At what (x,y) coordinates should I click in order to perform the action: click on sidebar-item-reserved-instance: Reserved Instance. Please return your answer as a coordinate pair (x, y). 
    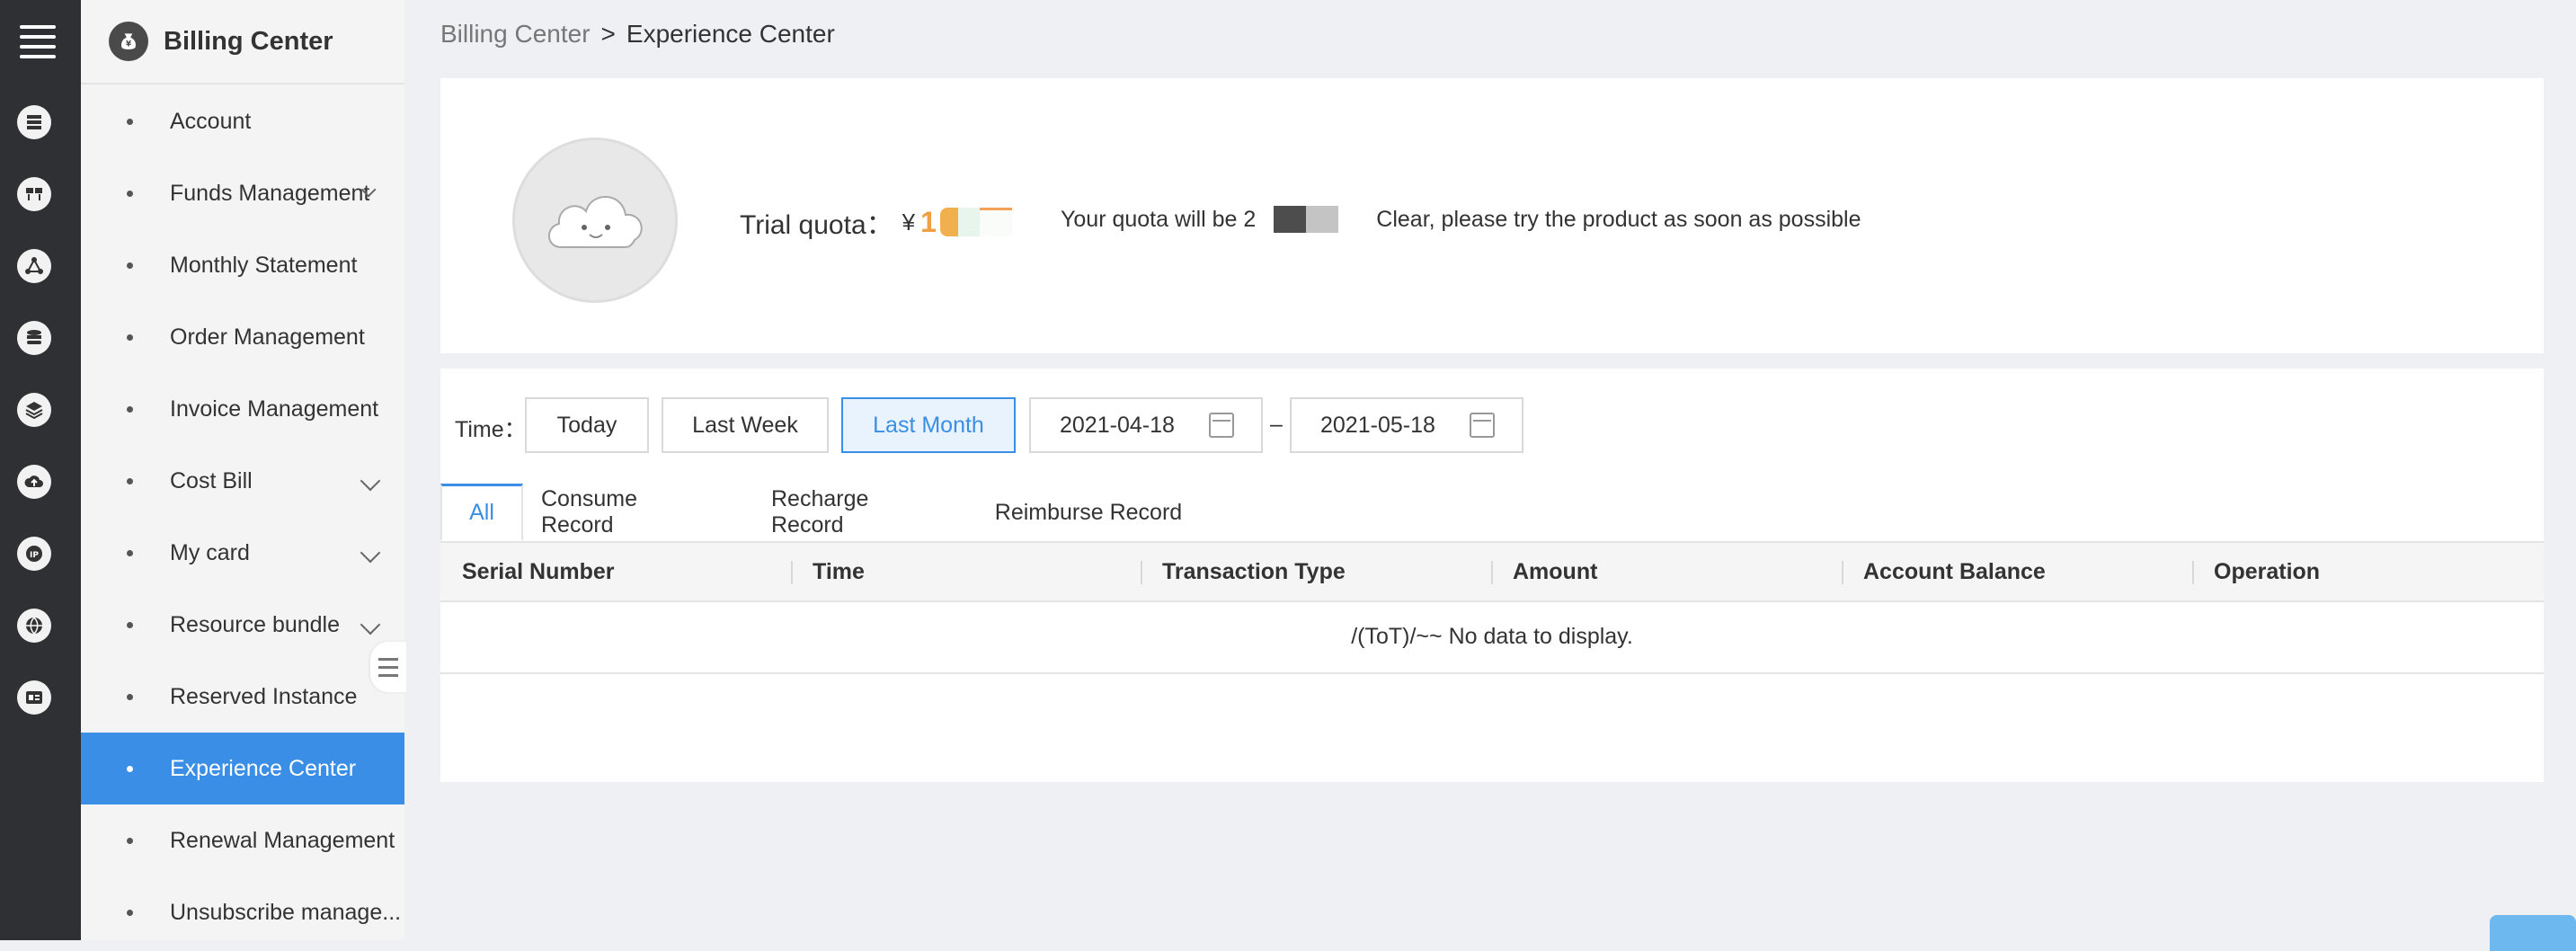
    Looking at the image, I should click on (242, 697).